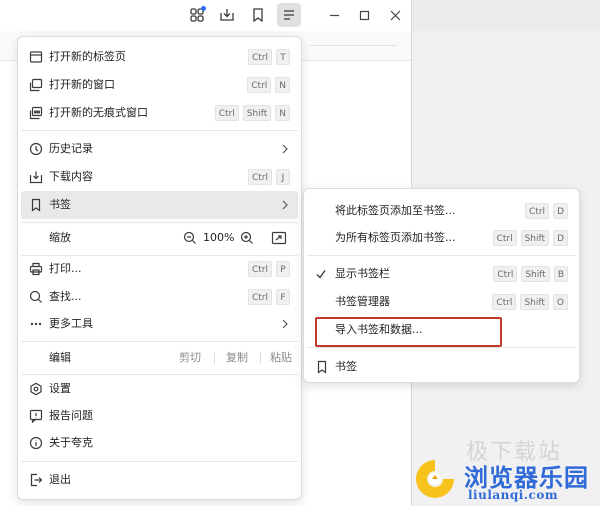 This screenshot has width=600, height=506. What do you see at coordinates (268, 177) in the screenshot?
I see `shortcut-keys: Ctrl J` at bounding box center [268, 177].